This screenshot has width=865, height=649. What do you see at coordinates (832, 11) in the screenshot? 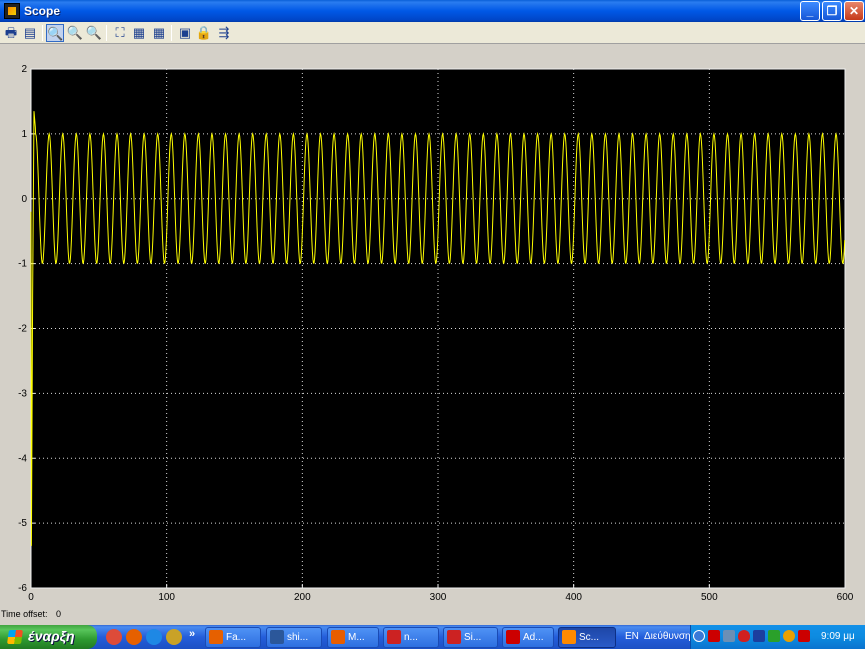
I see `maximize-button: ❐` at bounding box center [832, 11].